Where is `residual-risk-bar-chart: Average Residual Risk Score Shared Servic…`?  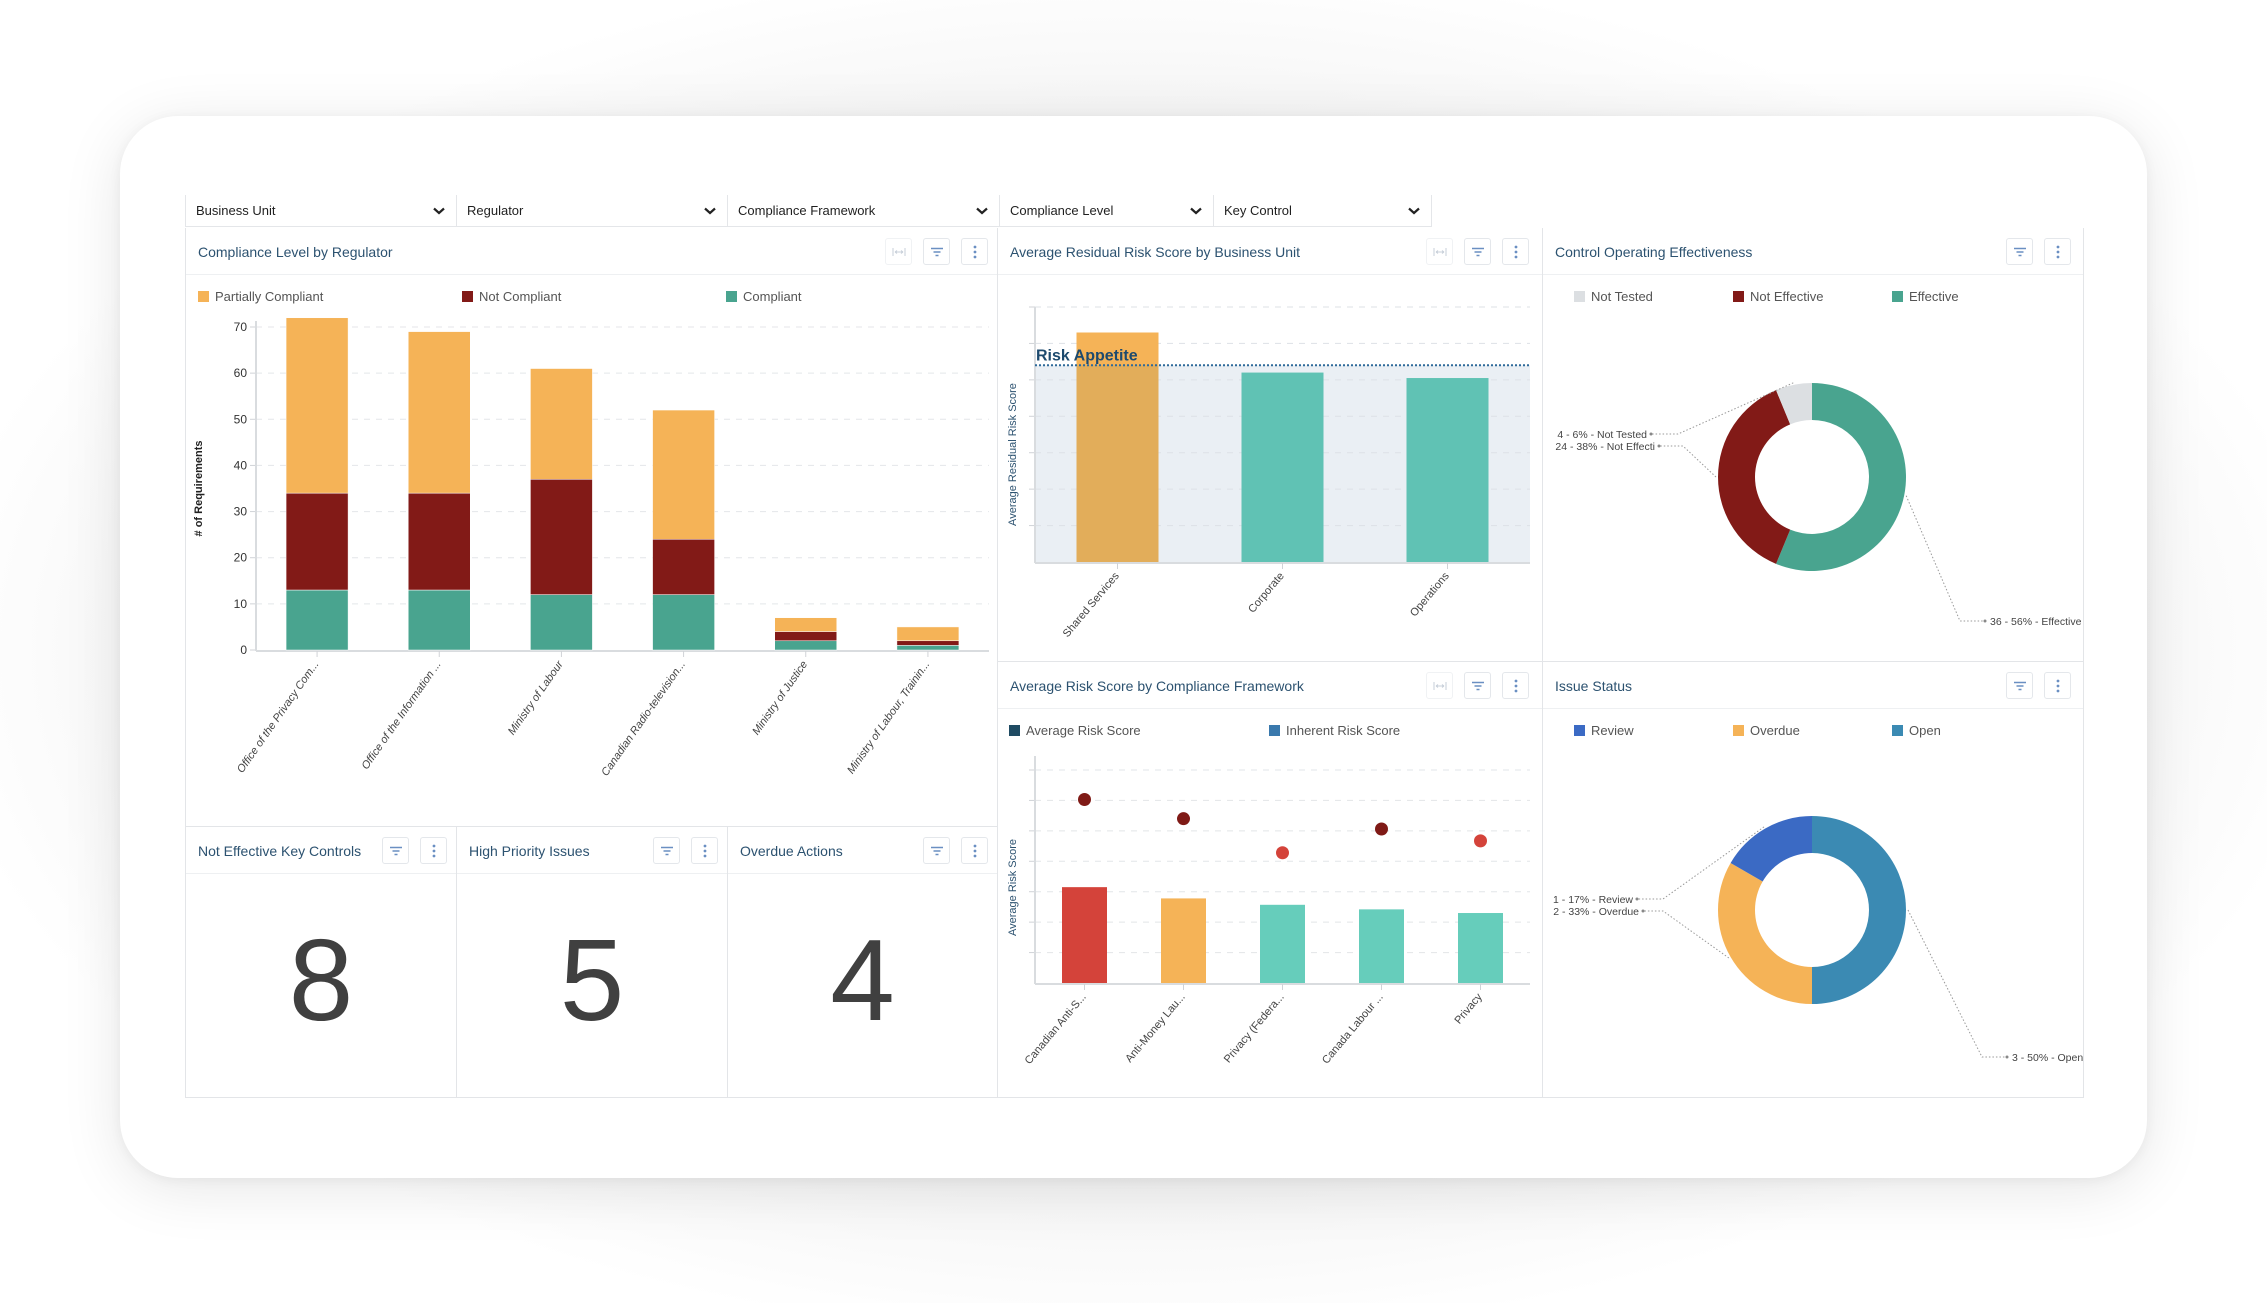
residual-risk-bar-chart: Average Residual Risk Score Shared Servic… is located at coordinates (1268, 473).